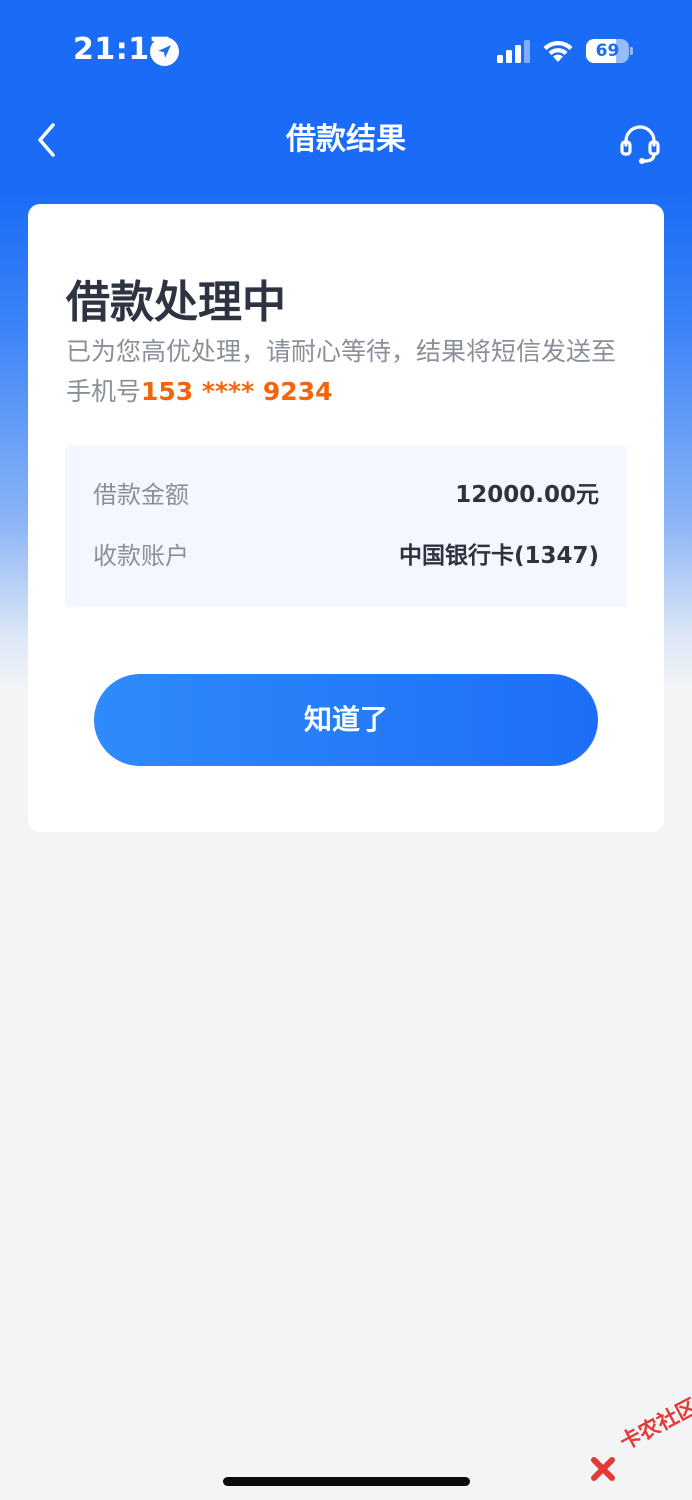  Describe the element at coordinates (653, 1424) in the screenshot. I see `watermark-text: 卡农社区` at that location.